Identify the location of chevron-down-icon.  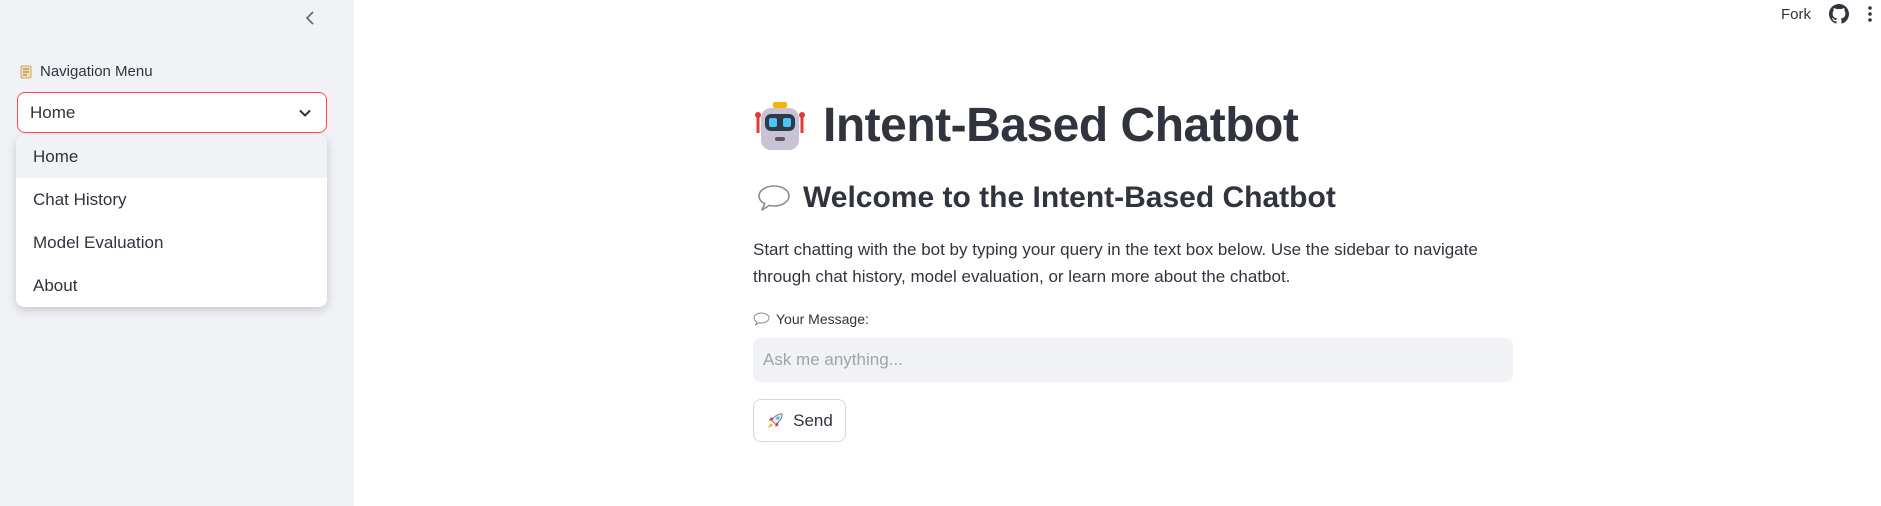
(305, 113).